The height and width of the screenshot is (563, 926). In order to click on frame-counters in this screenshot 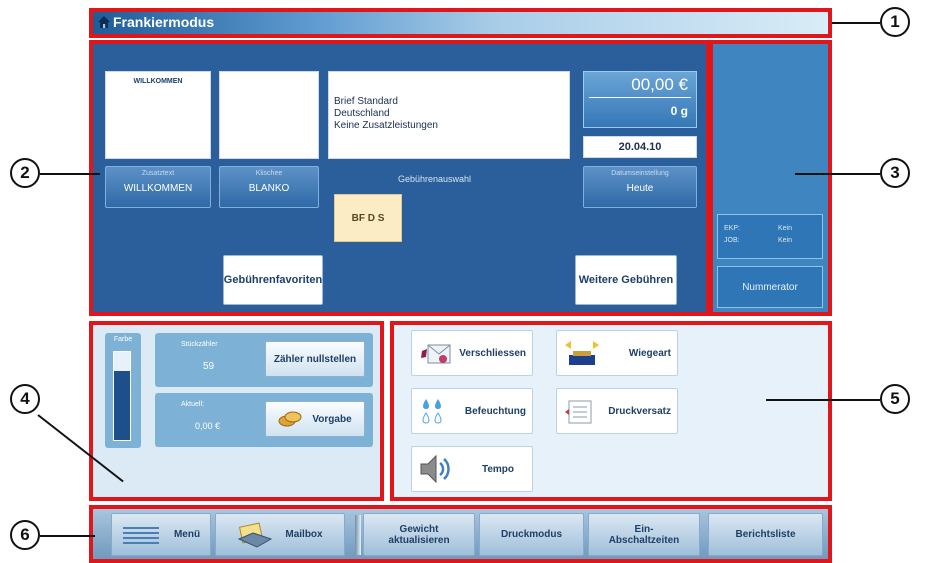, I will do `click(236, 411)`.